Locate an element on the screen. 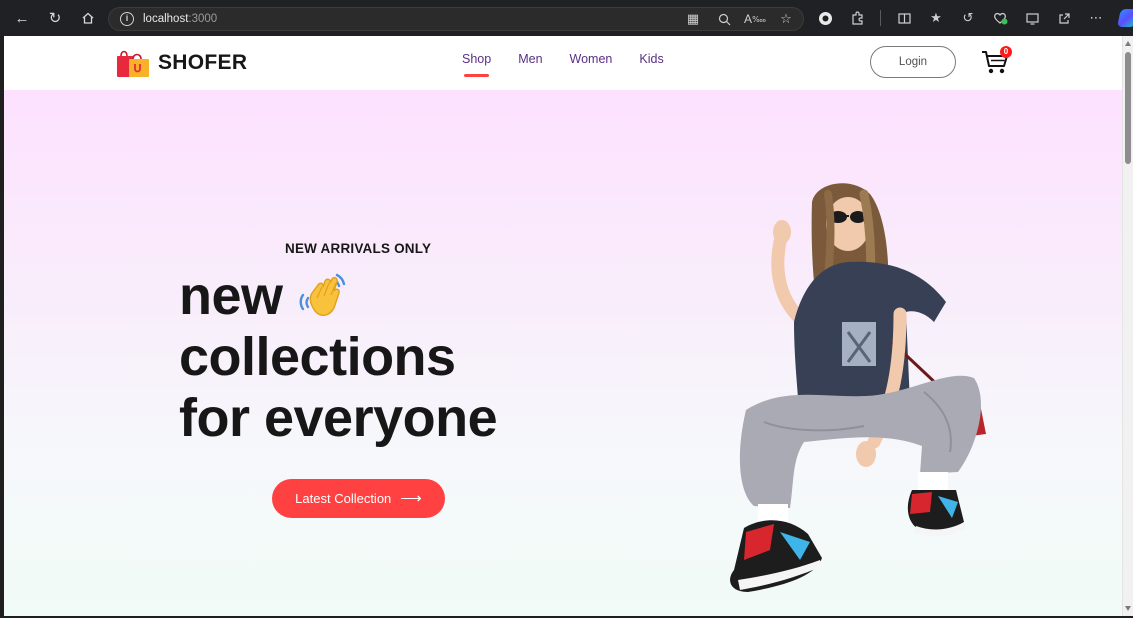 This screenshot has width=1133, height=618. menu-item-men: Men is located at coordinates (530, 59).